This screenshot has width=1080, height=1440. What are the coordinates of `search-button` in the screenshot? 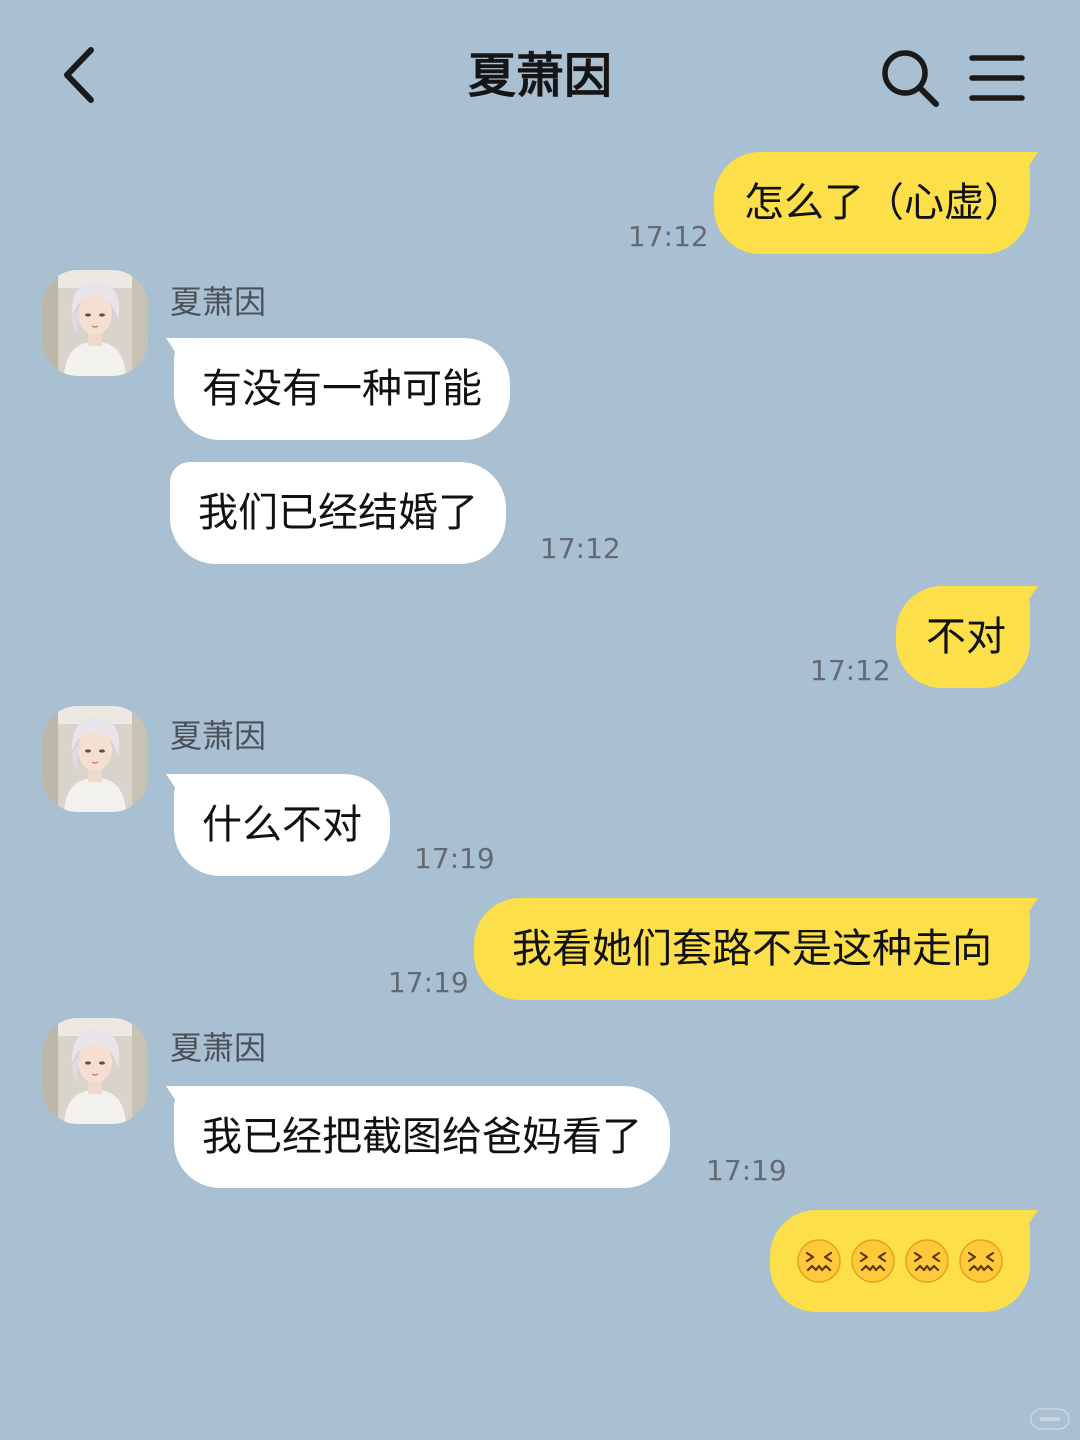 It's located at (910, 78).